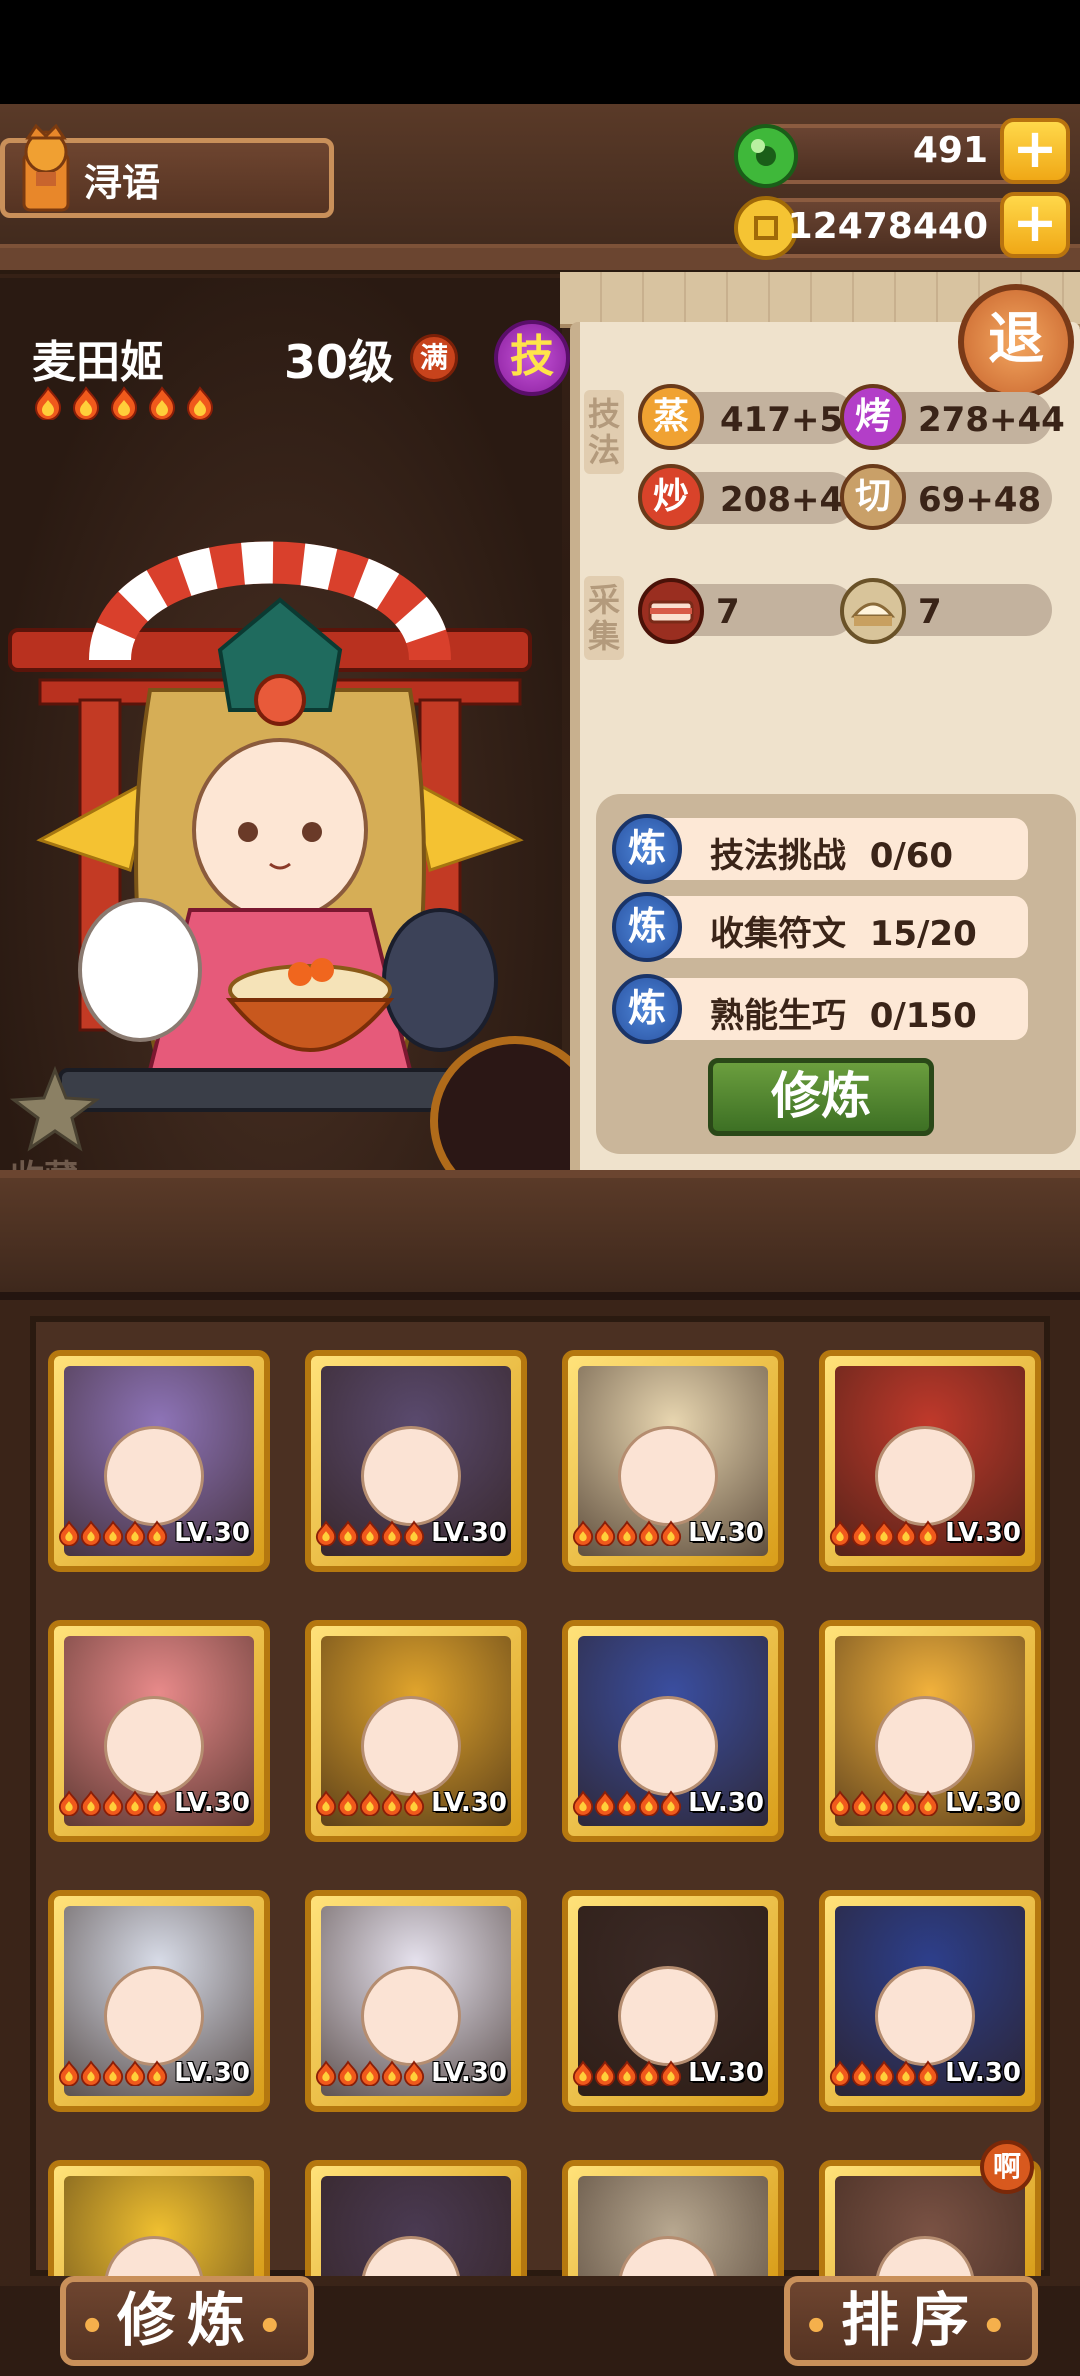 The image size is (1080, 2376). What do you see at coordinates (1007, 2167) in the screenshot?
I see `notice-badge: 啊` at bounding box center [1007, 2167].